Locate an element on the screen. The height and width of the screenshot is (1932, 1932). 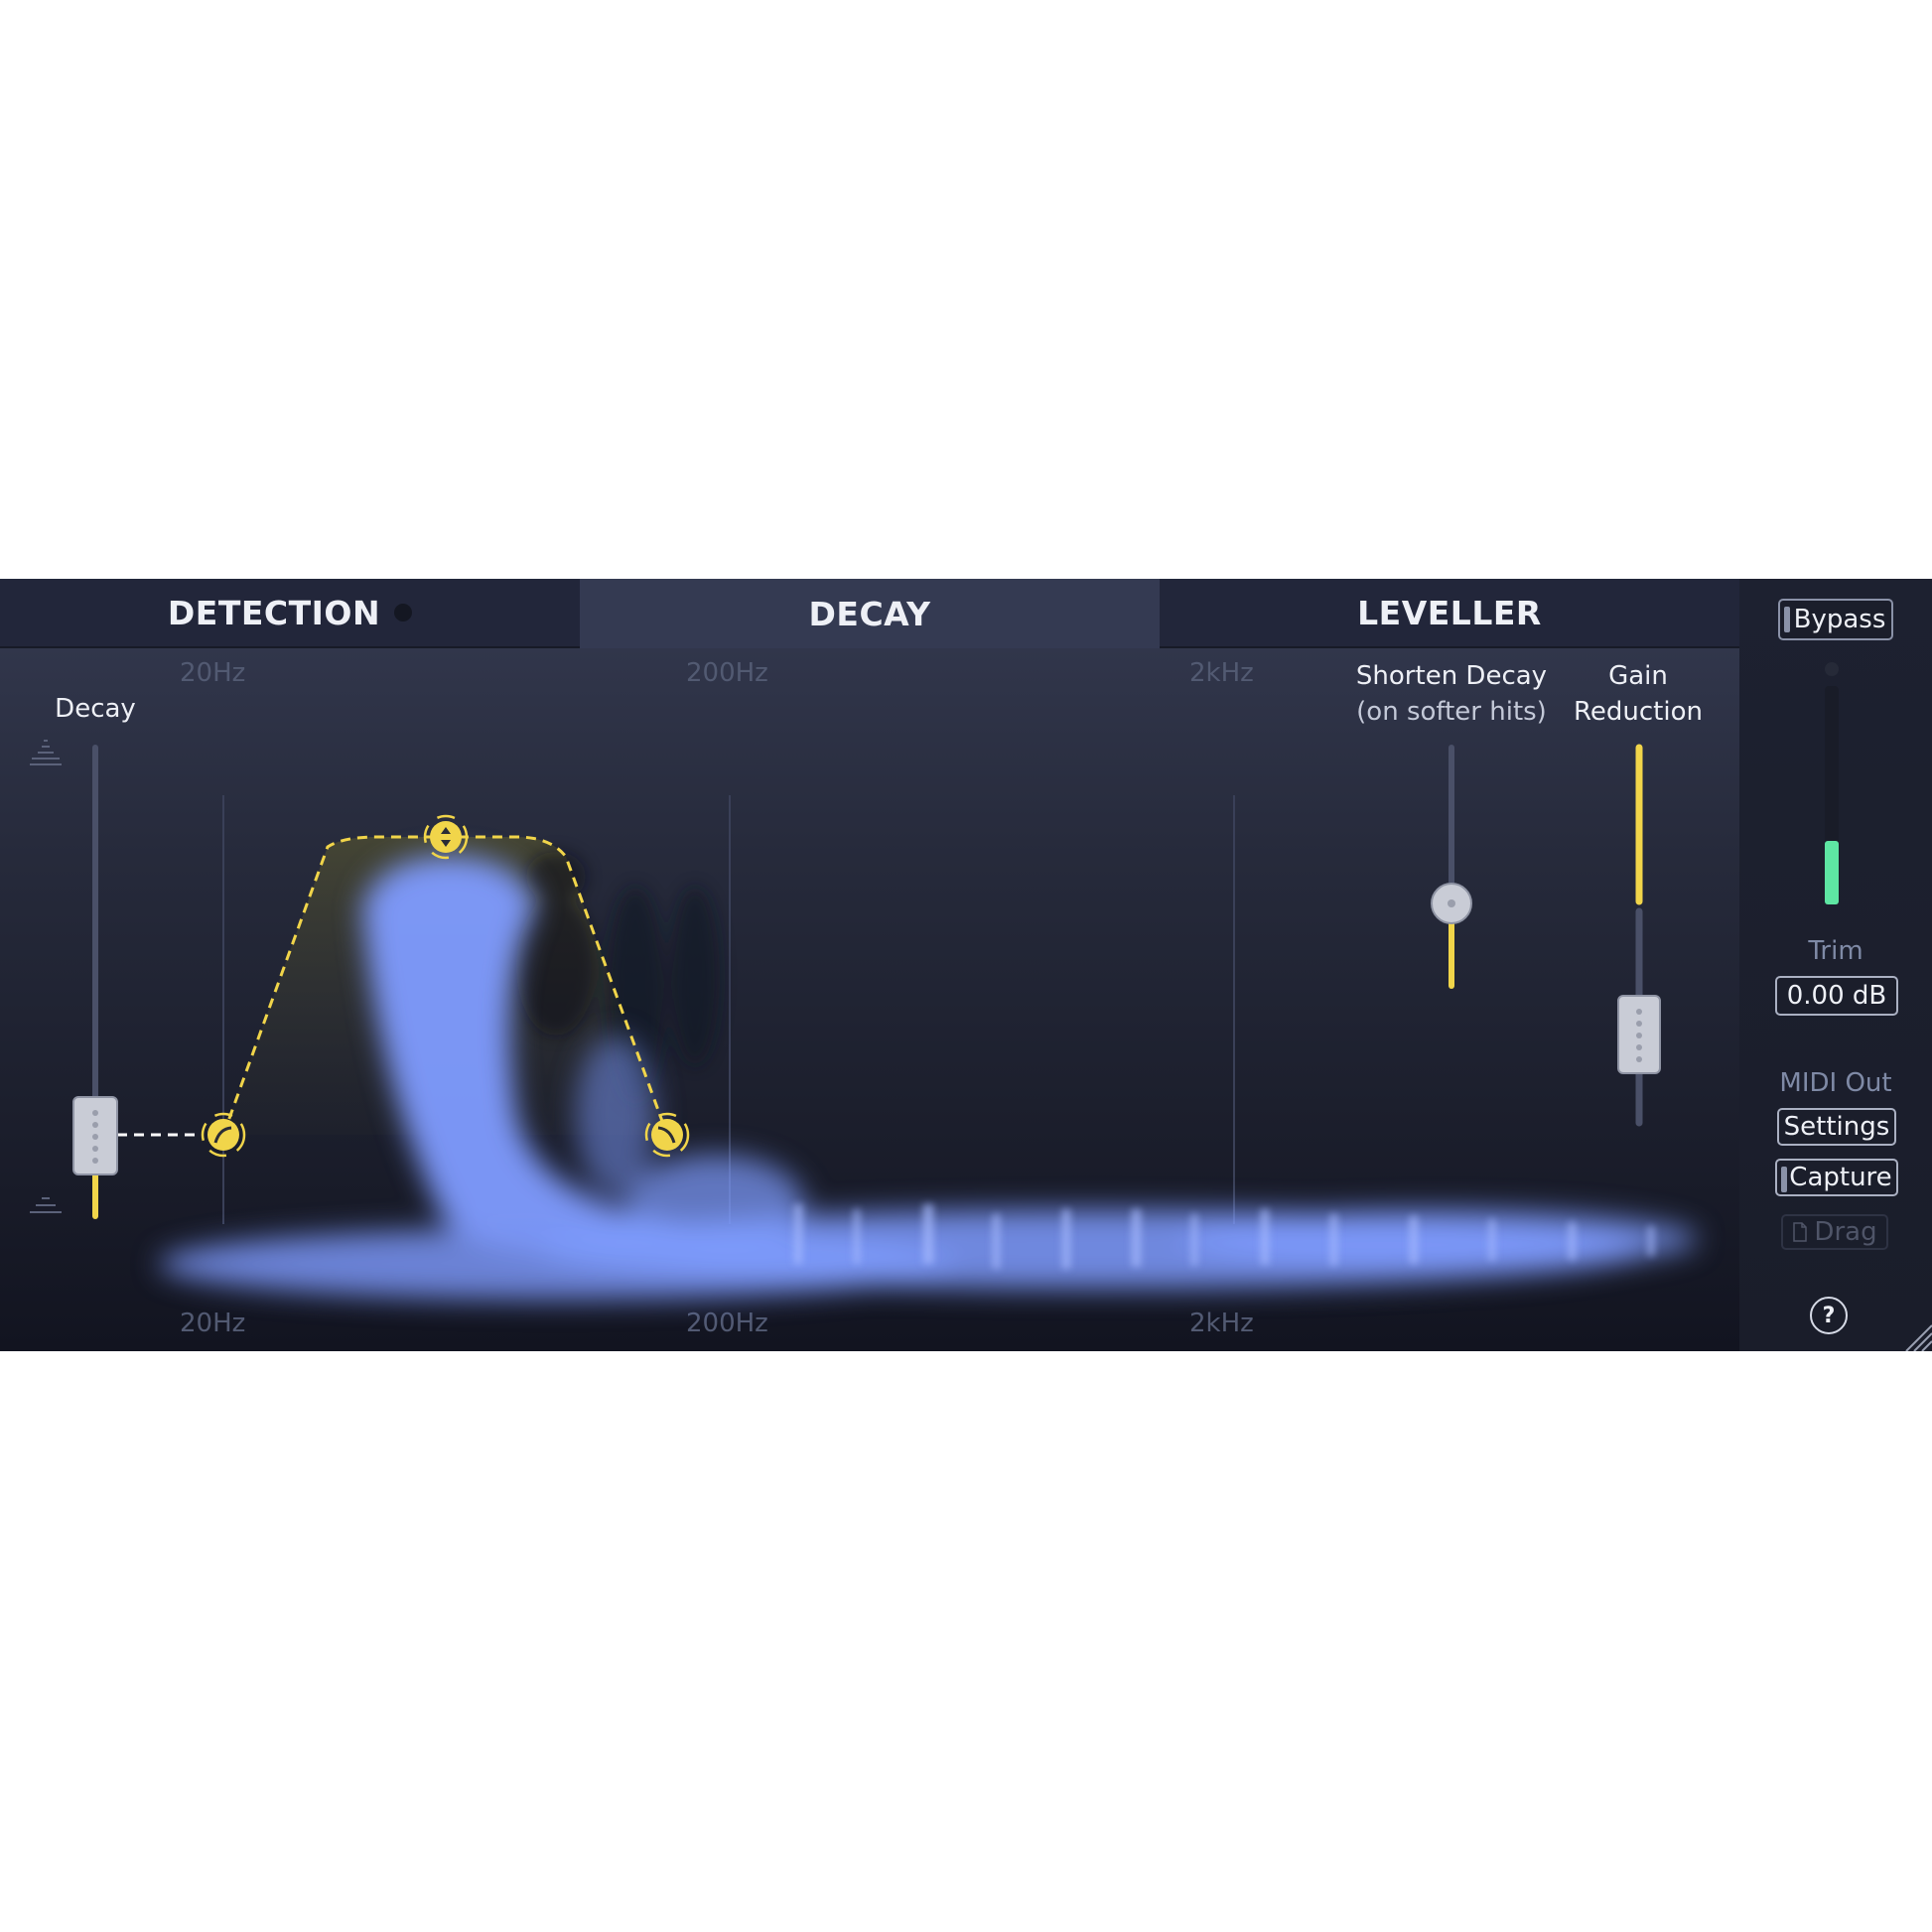
tab-decay: DECAY is located at coordinates (870, 614).